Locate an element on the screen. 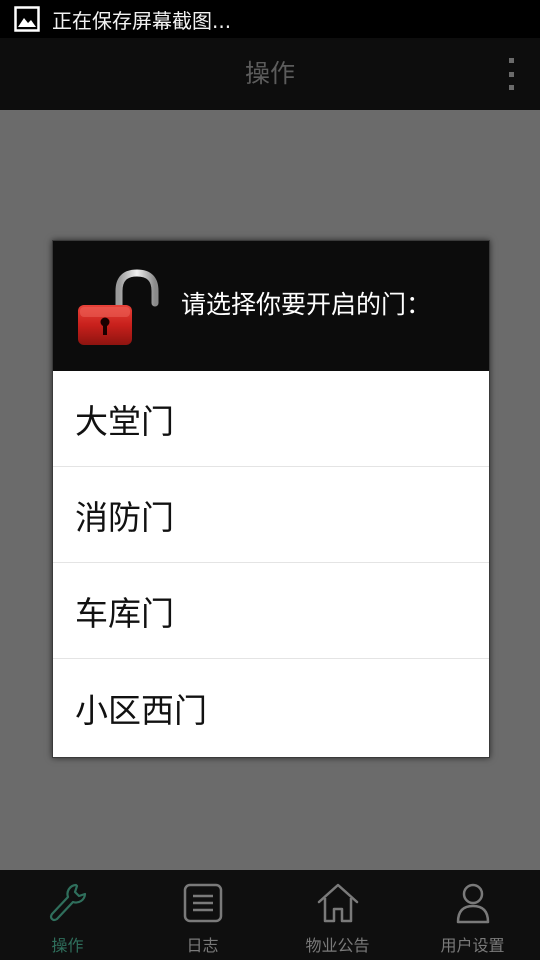  door-option-west-gate: 小区西门 is located at coordinates (271, 707).